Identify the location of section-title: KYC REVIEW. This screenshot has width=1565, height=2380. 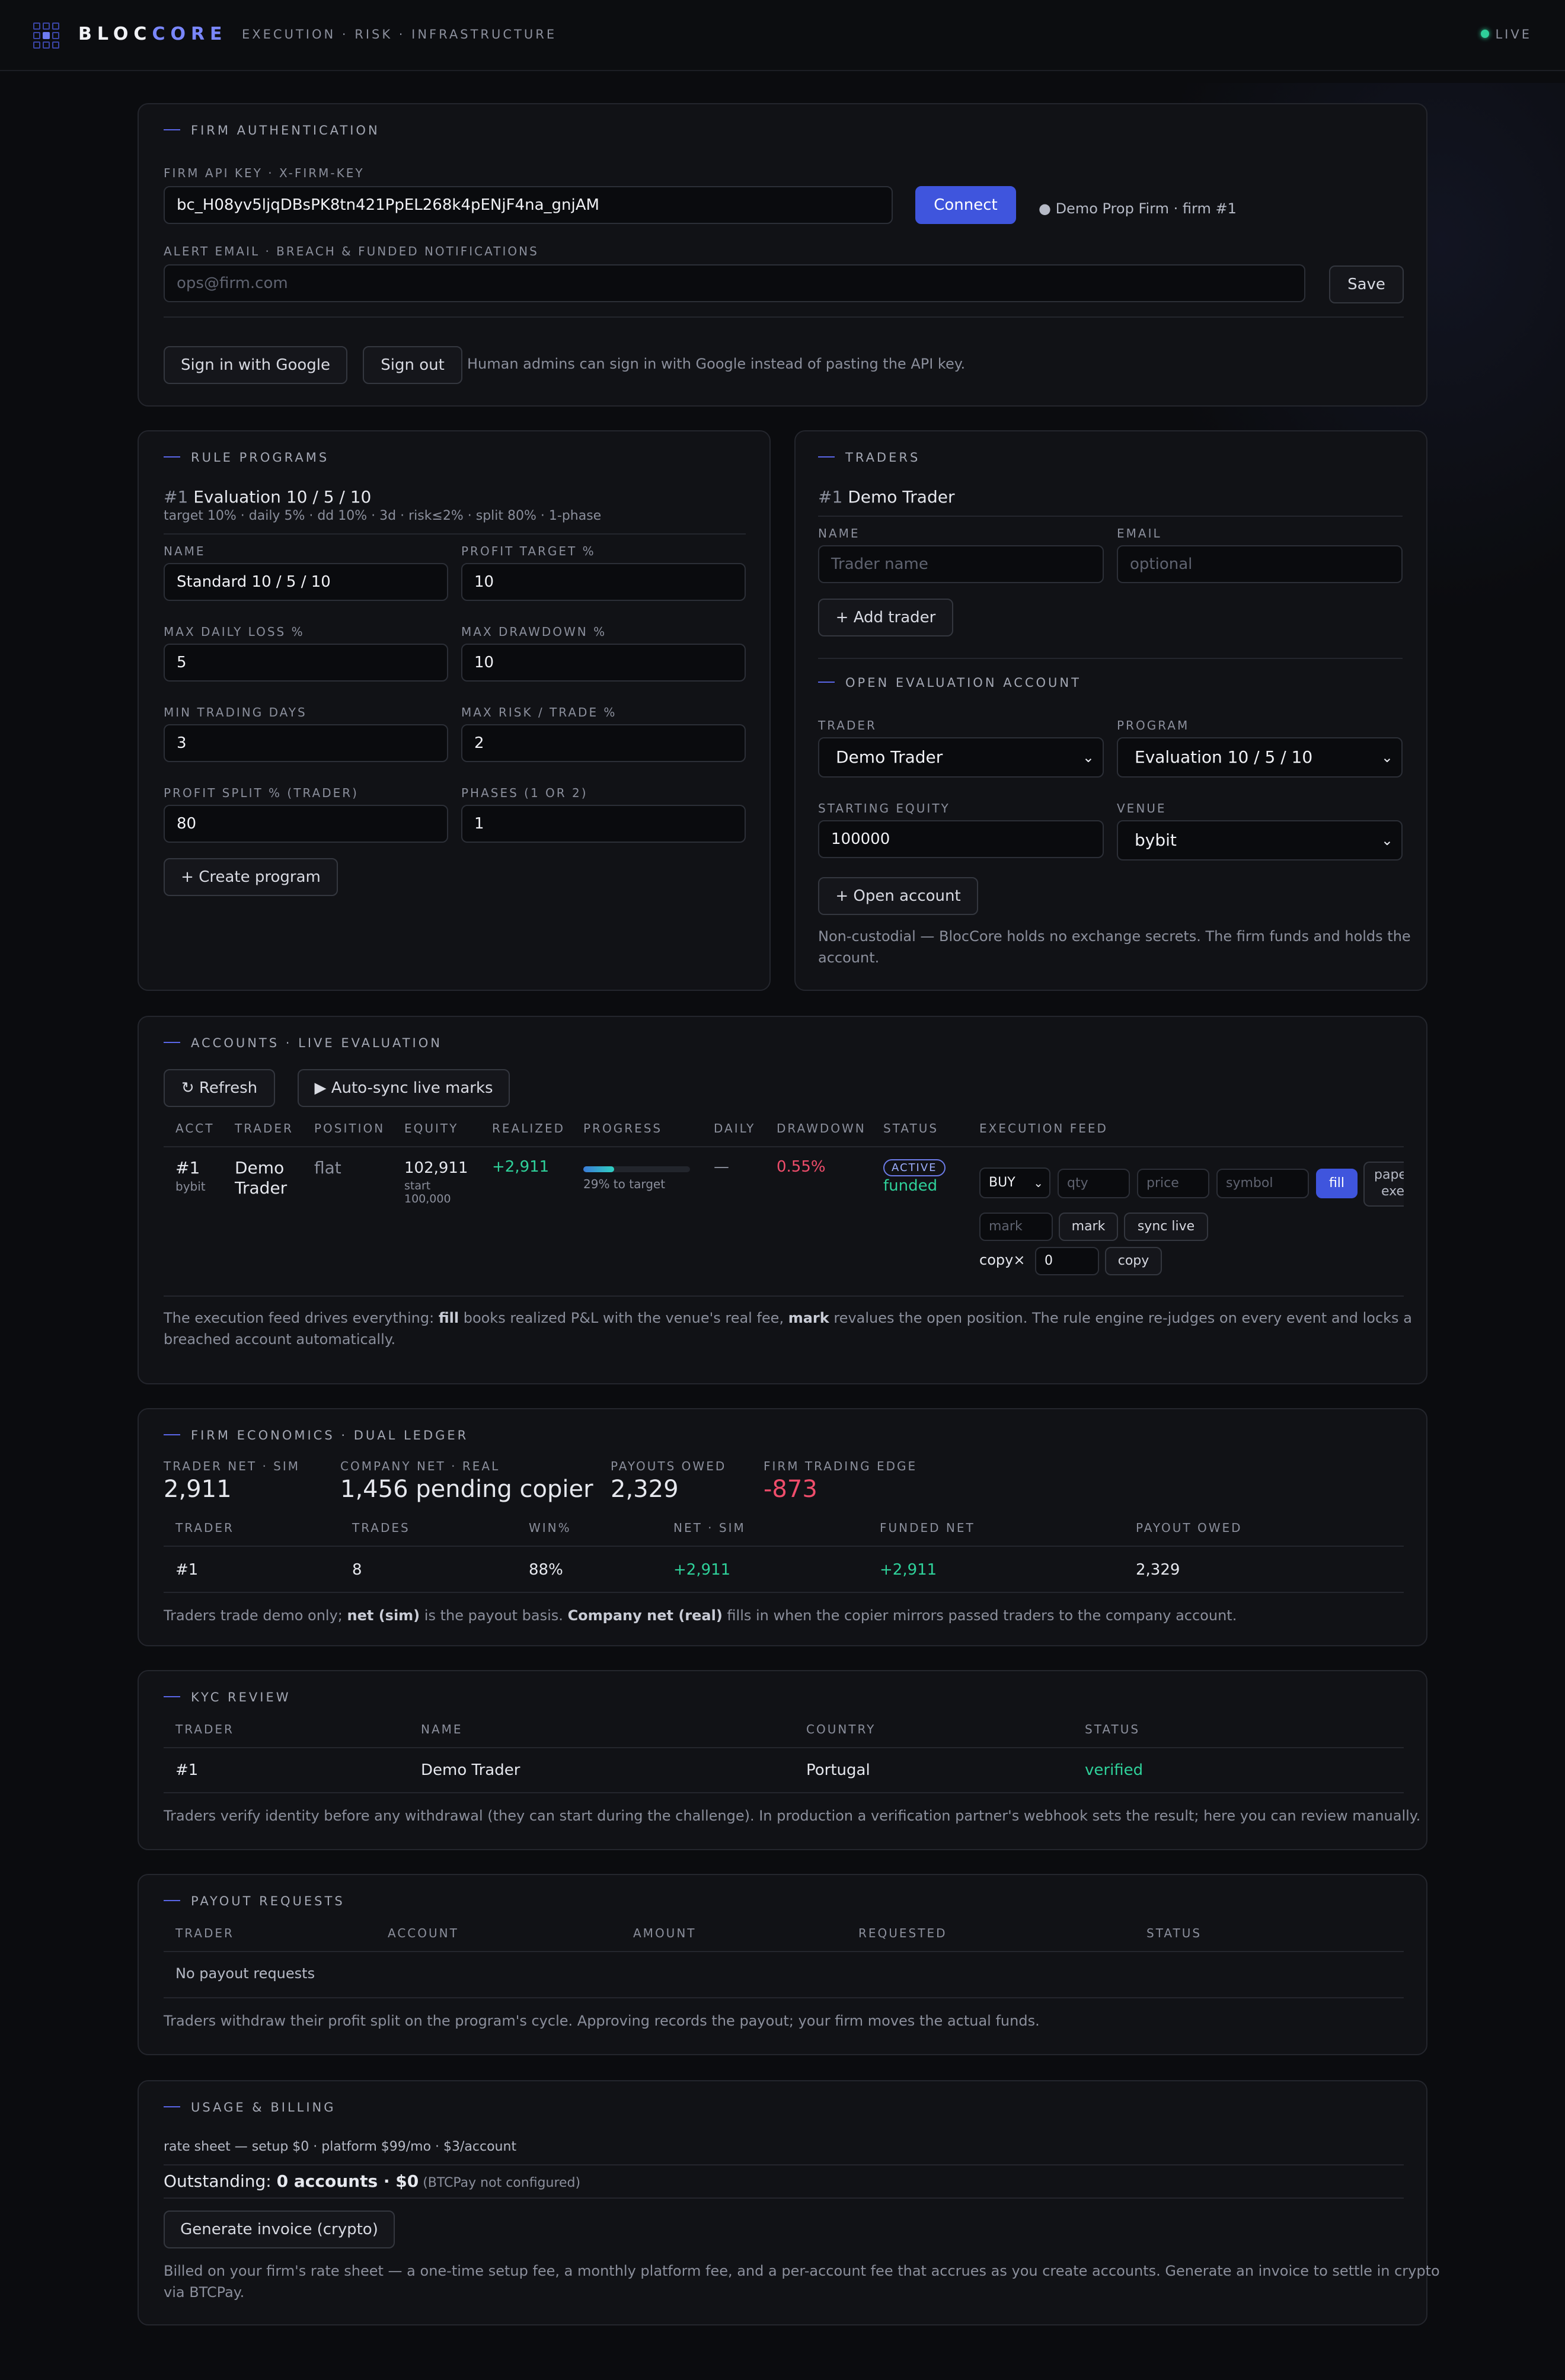
(227, 1697).